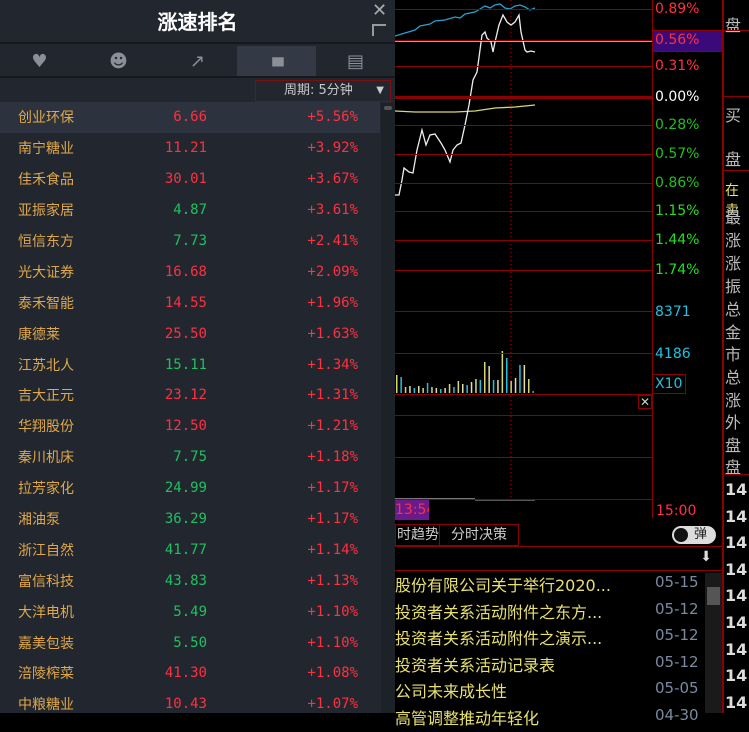  Describe the element at coordinates (190, 271) in the screenshot. I see `ranking-row: 光大证券 16.68 +2.09%` at that location.